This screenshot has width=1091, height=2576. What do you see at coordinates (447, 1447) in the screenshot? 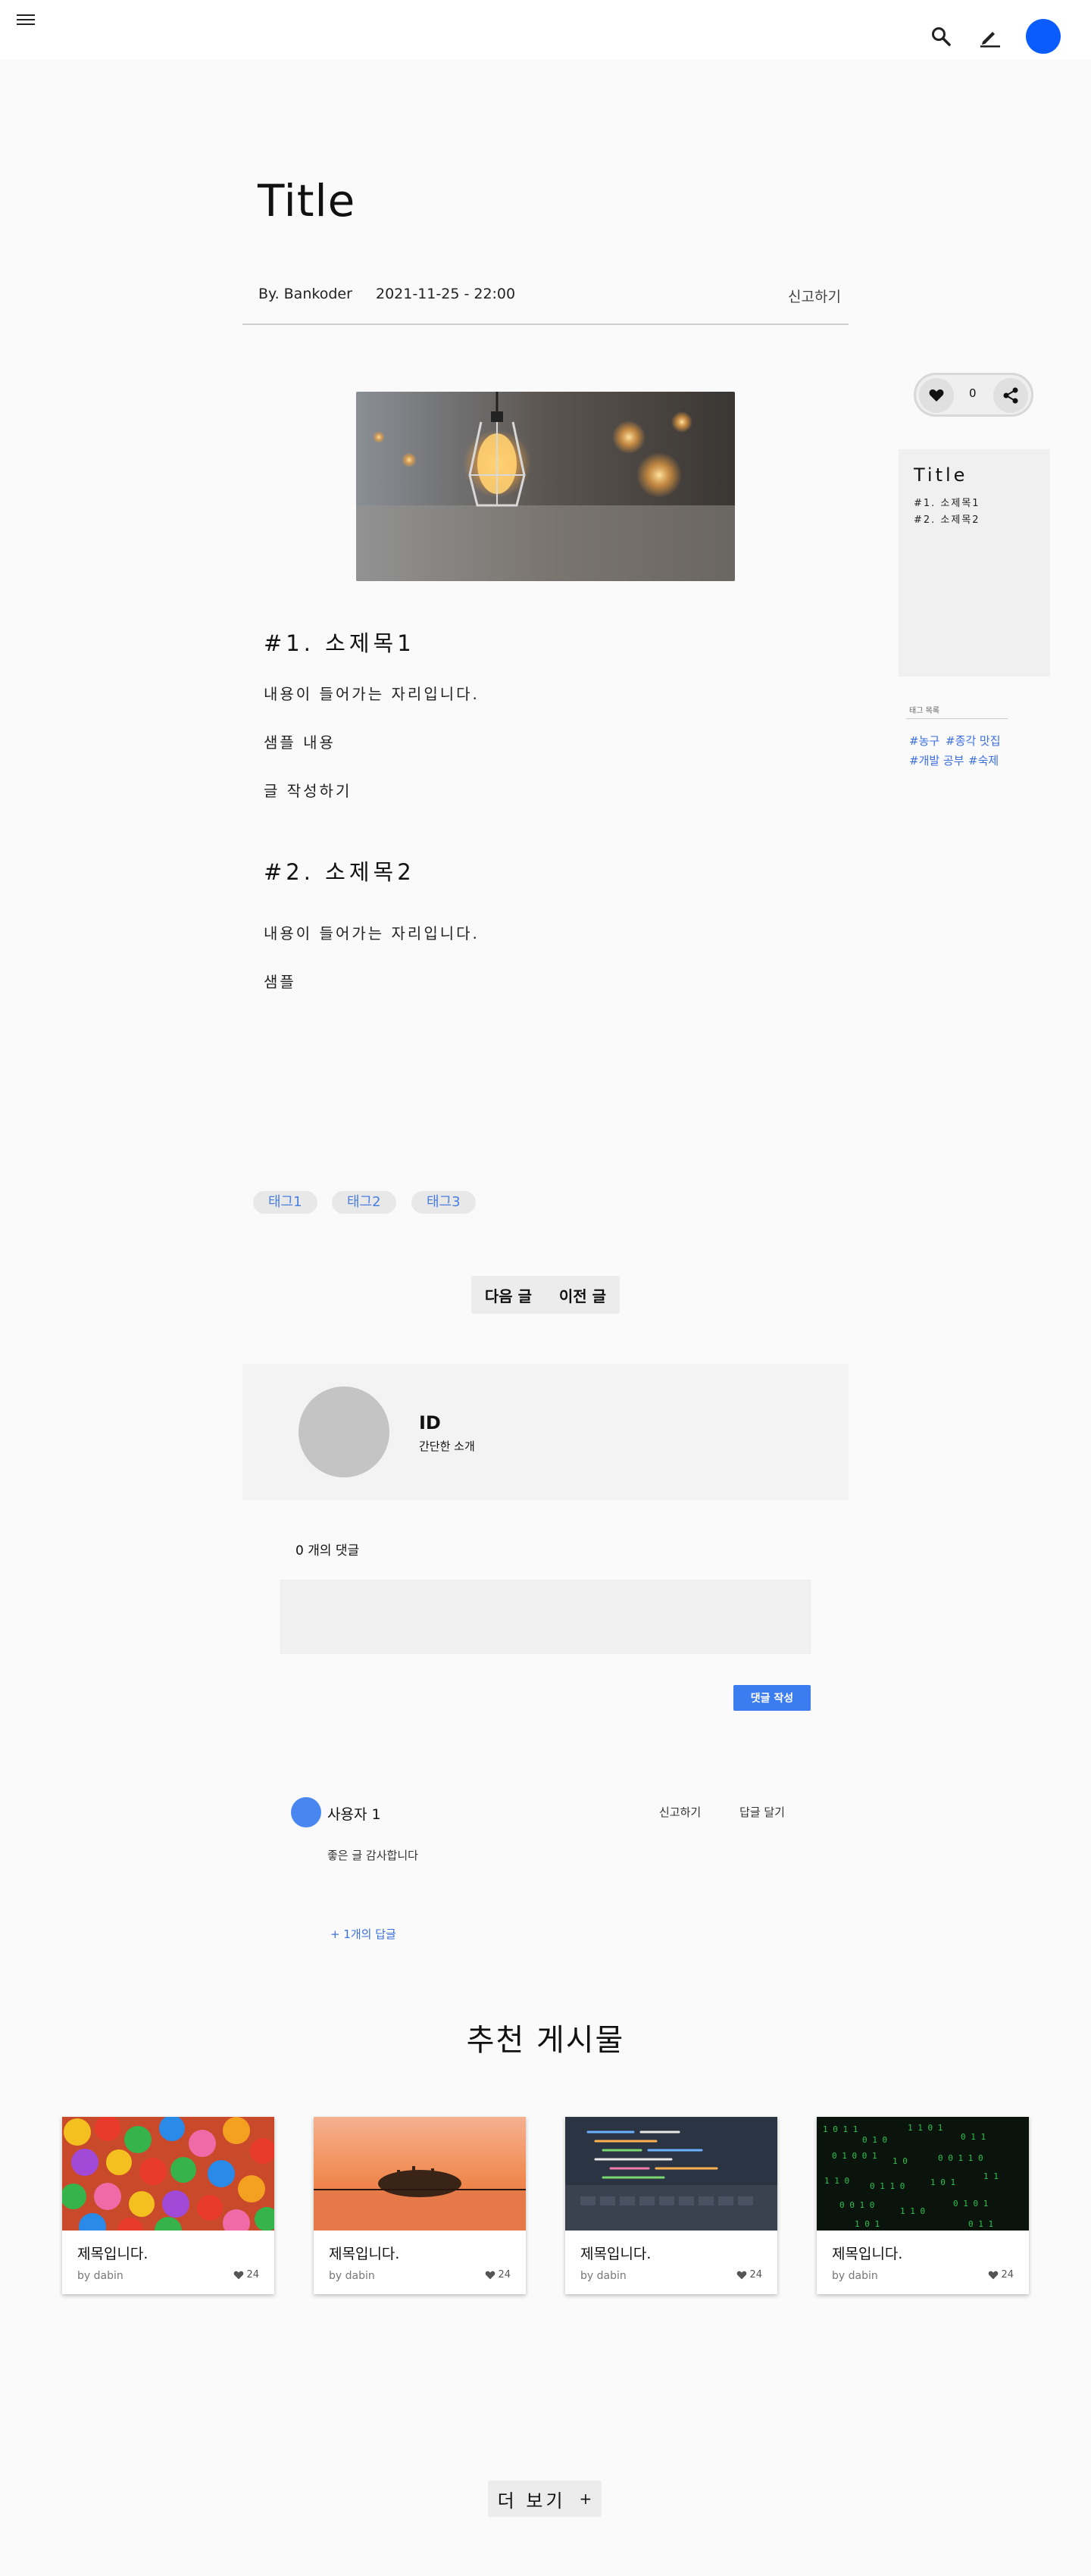
I see `author-bio: 간단한 소개` at bounding box center [447, 1447].